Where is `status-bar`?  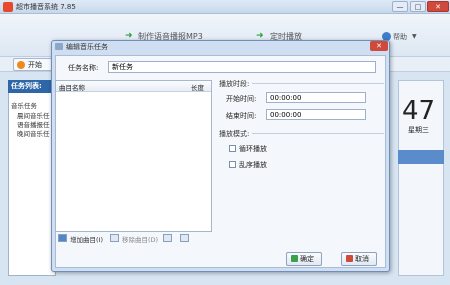
status-bar is located at coordinates (421, 157).